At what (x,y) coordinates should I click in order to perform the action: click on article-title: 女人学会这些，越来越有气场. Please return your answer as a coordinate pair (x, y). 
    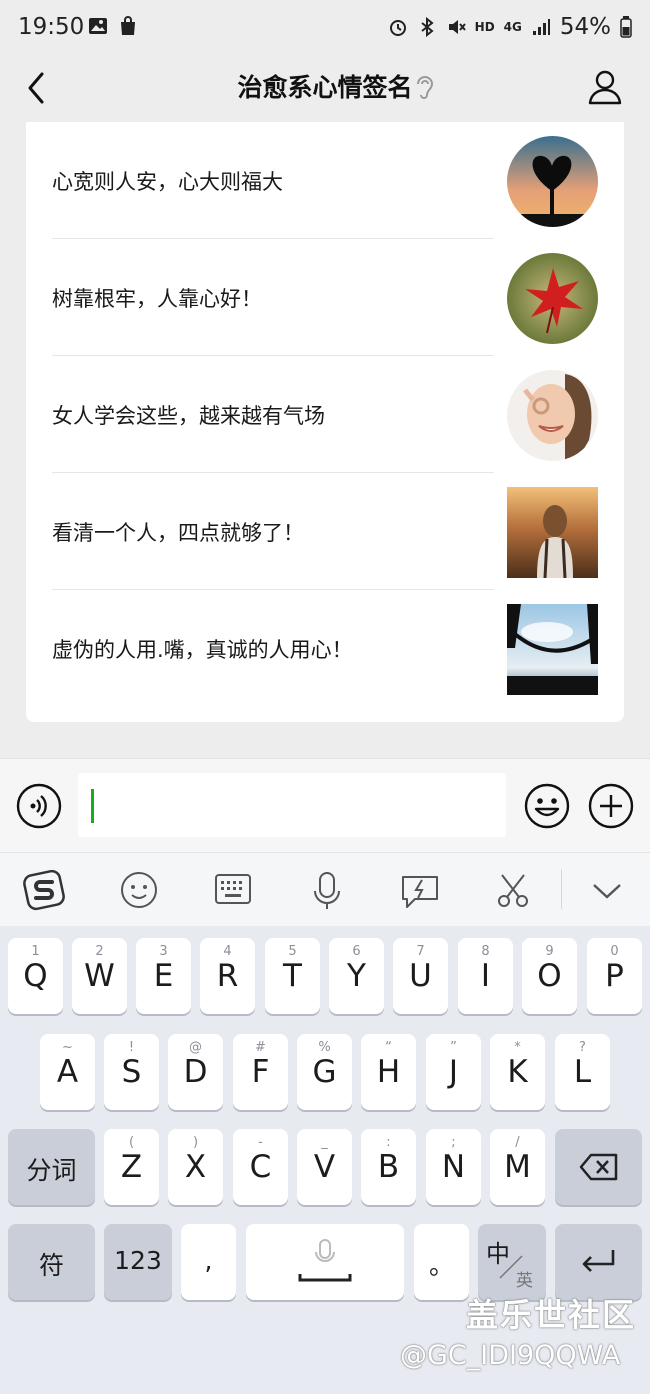
    Looking at the image, I should click on (188, 416).